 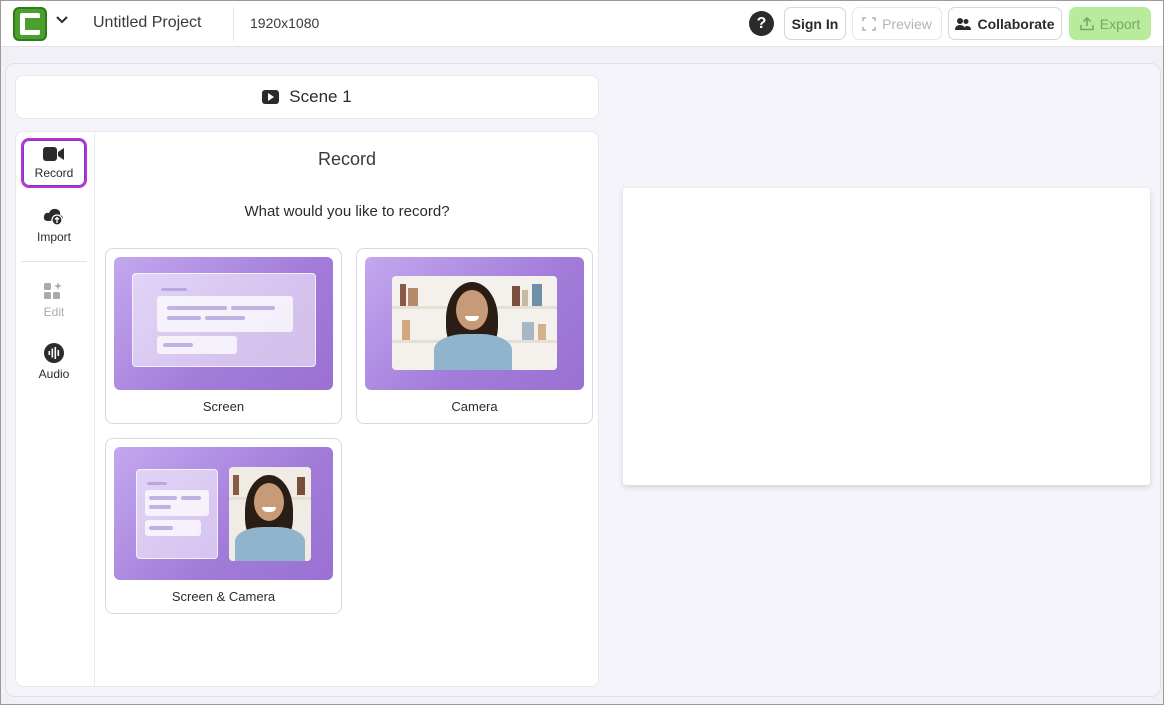 What do you see at coordinates (54, 173) in the screenshot?
I see `tool-record-label: Record` at bounding box center [54, 173].